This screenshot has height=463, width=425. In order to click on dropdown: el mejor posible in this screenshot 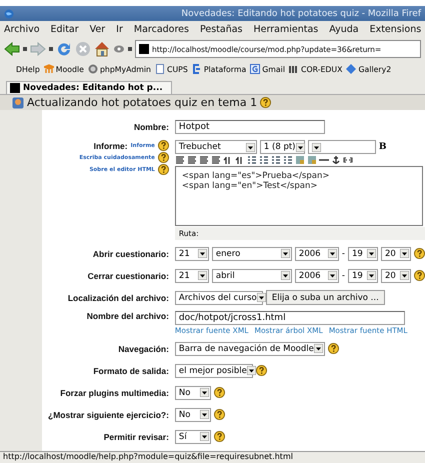, I will do `click(213, 371)`.